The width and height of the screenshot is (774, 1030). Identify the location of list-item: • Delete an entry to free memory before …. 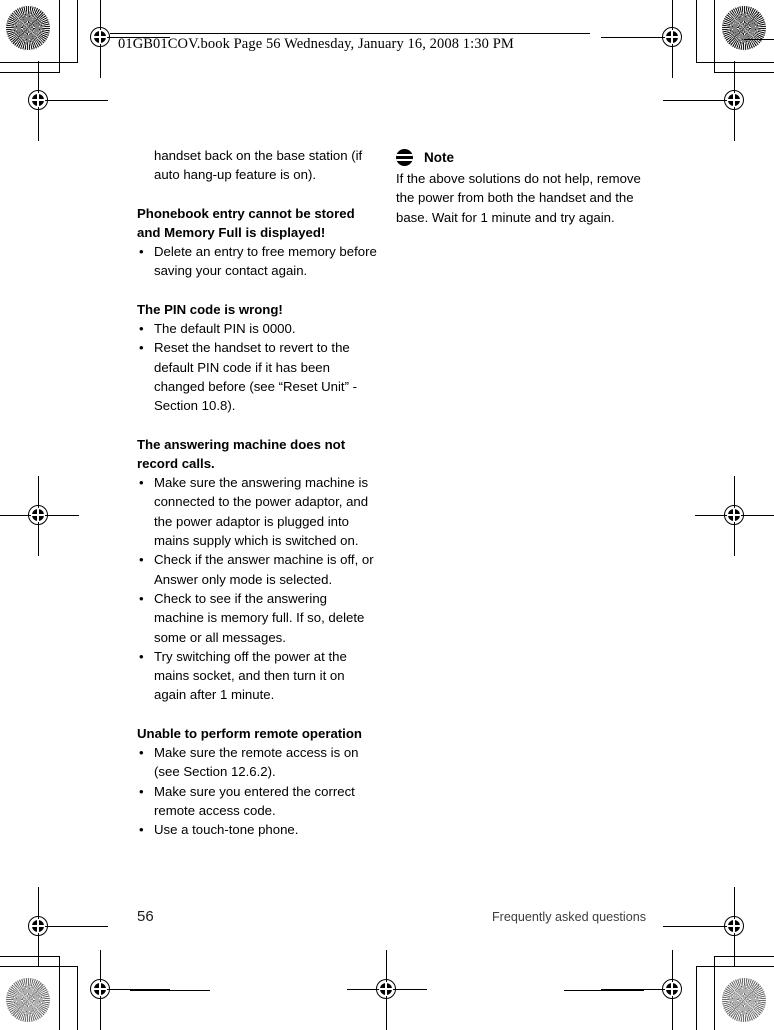
(257, 261).